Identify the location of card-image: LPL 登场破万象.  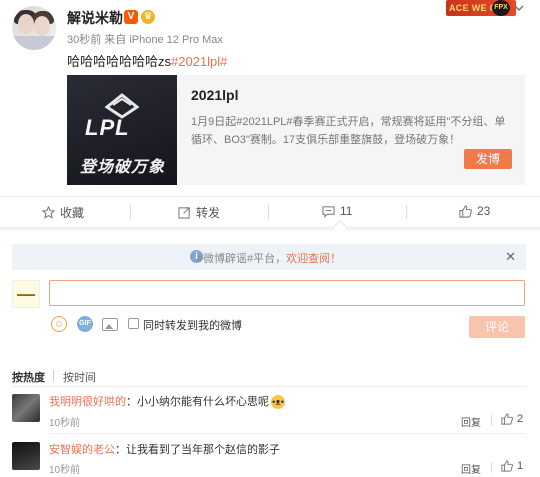
(122, 130).